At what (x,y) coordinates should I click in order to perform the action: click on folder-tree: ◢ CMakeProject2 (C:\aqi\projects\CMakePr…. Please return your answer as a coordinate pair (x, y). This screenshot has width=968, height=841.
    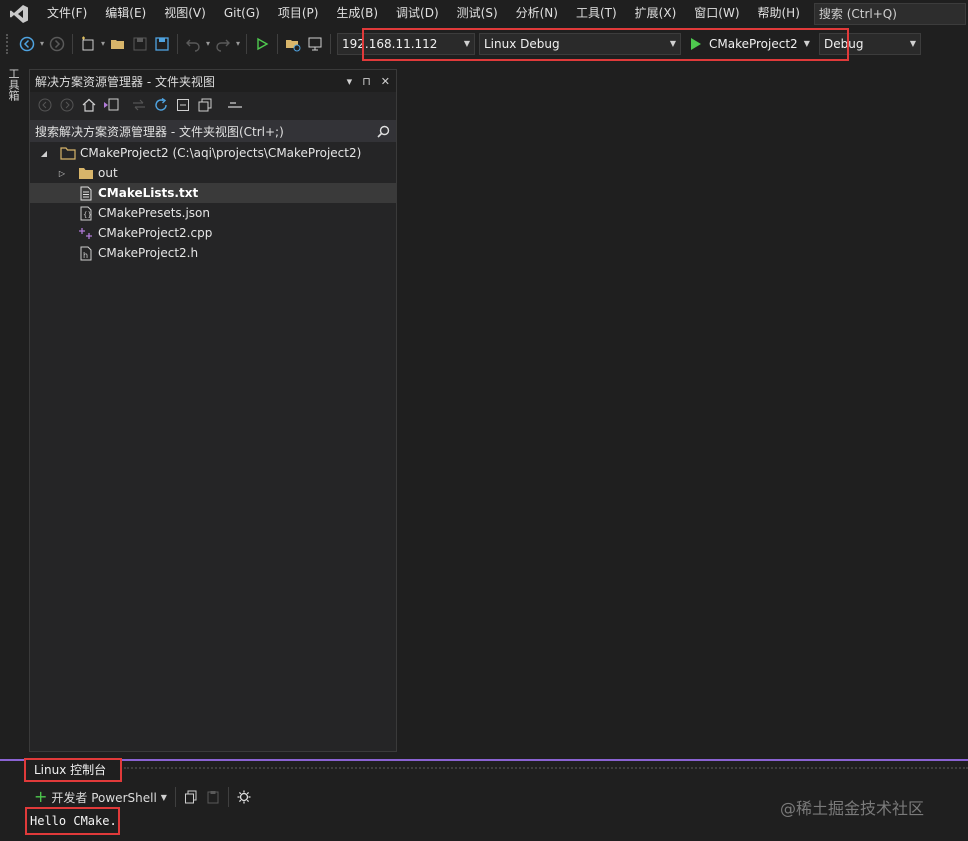
    Looking at the image, I should click on (213, 202).